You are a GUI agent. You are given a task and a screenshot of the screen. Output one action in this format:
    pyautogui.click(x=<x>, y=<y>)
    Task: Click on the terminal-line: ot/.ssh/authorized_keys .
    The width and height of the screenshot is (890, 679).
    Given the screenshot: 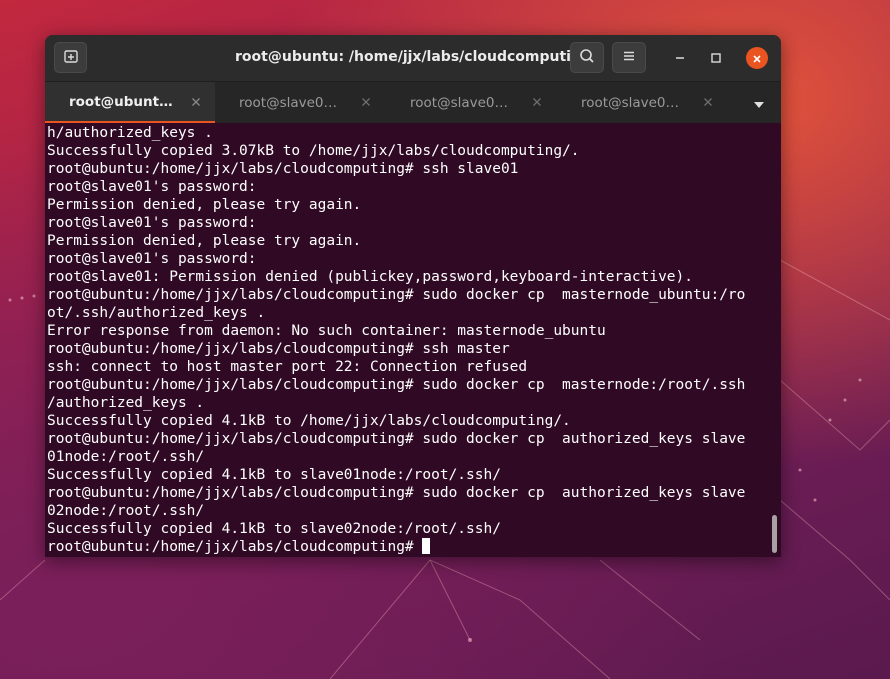 What is the action you would take?
    pyautogui.click(x=156, y=313)
    